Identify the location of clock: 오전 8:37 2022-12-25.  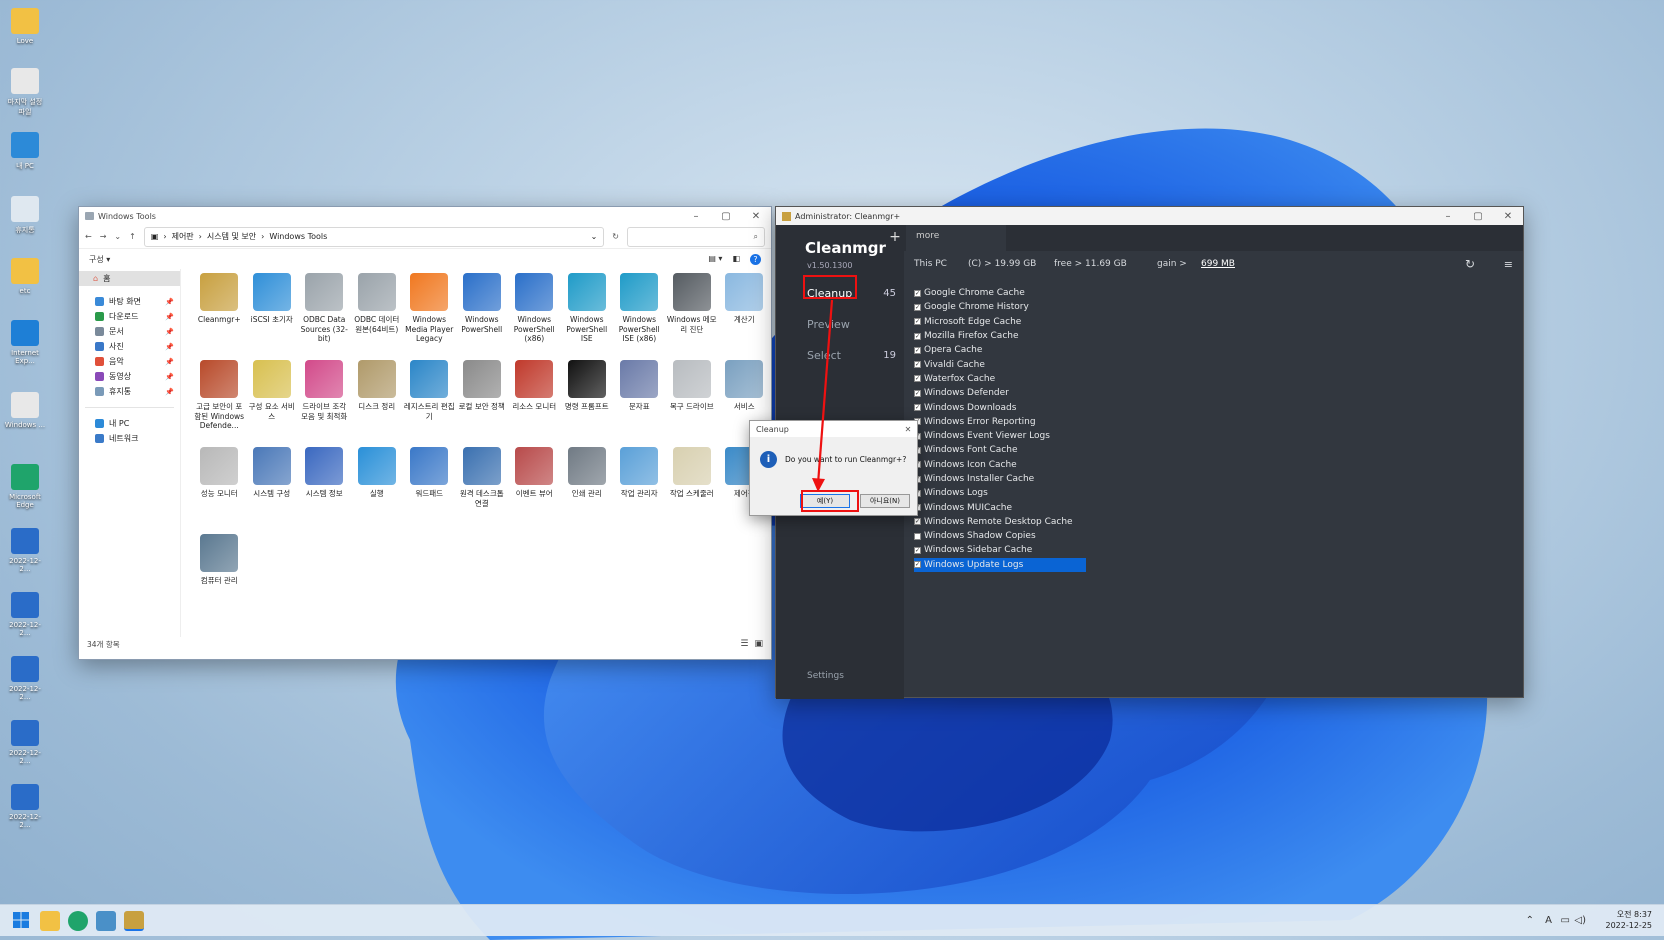
(1629, 920).